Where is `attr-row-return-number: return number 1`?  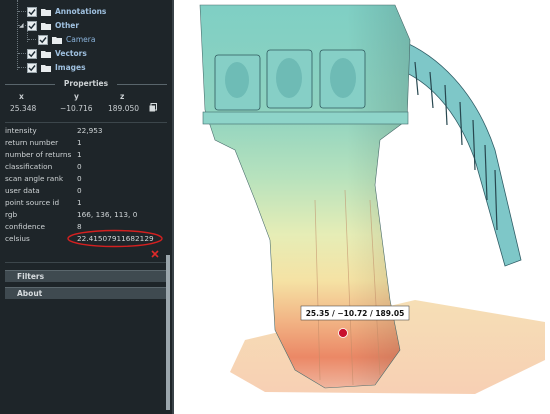 attr-row-return-number: return number 1 is located at coordinates (86, 143).